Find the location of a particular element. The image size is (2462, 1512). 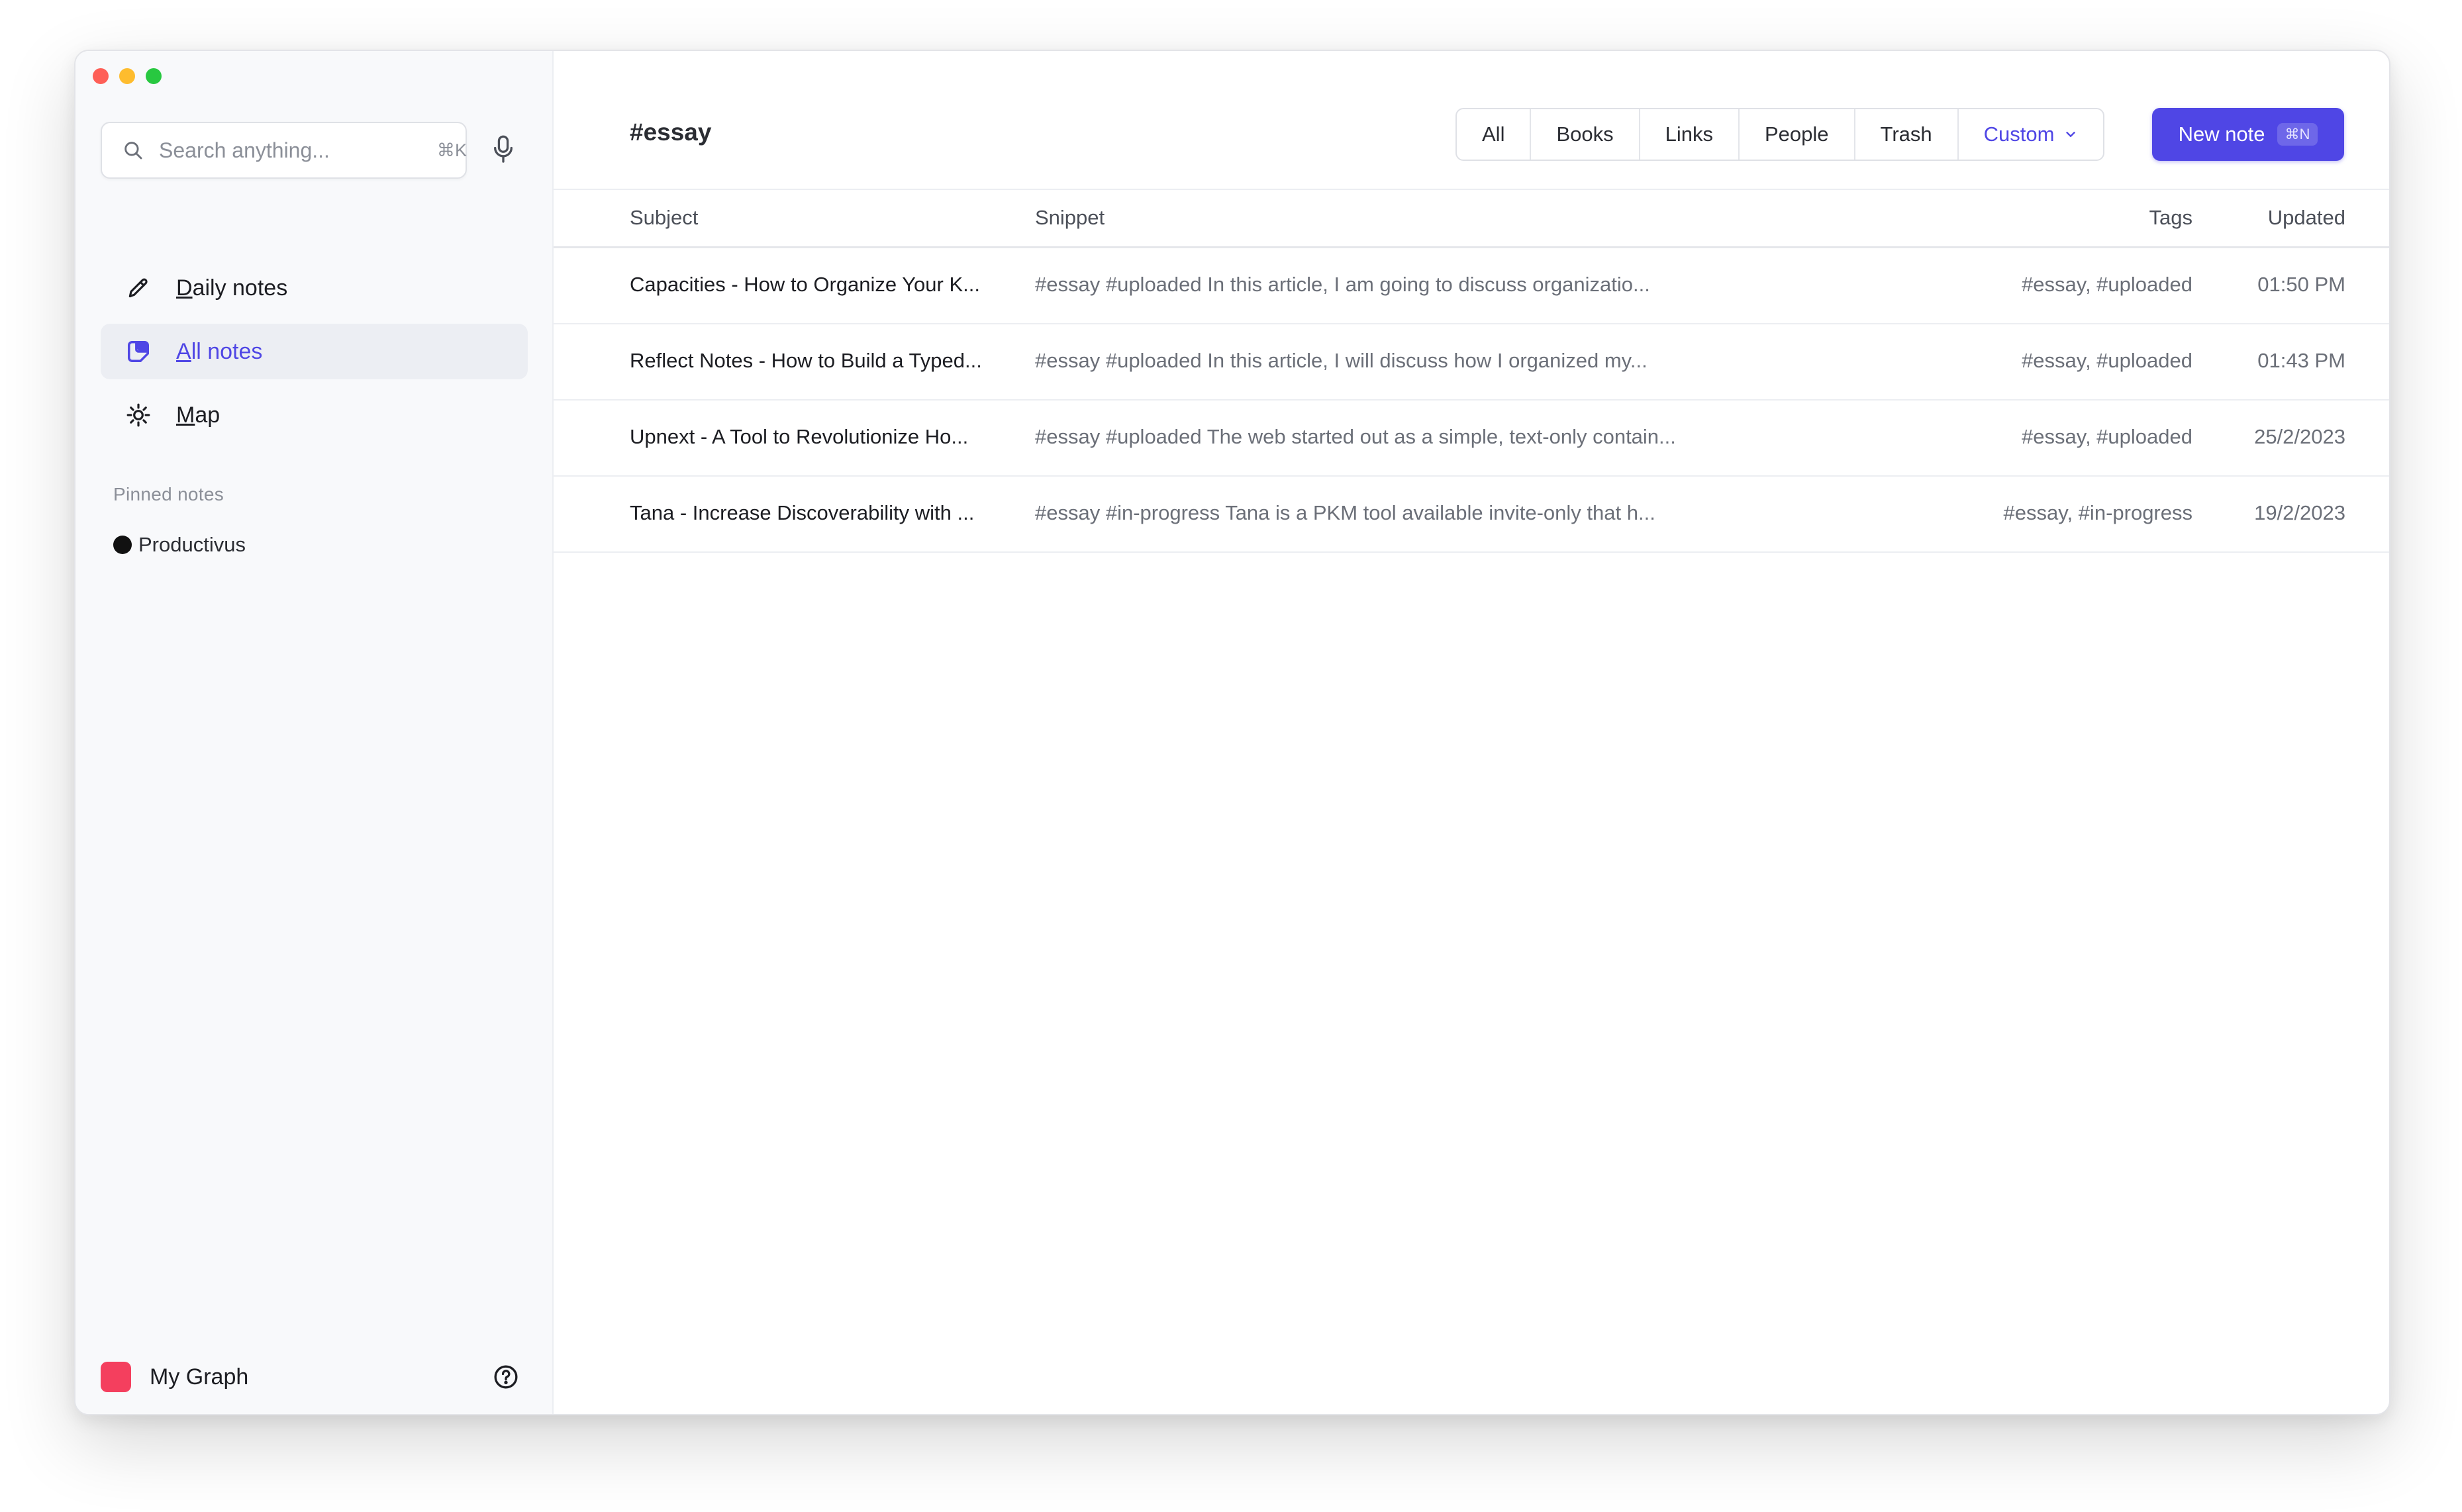

graph-name: My Graph is located at coordinates (199, 1377).